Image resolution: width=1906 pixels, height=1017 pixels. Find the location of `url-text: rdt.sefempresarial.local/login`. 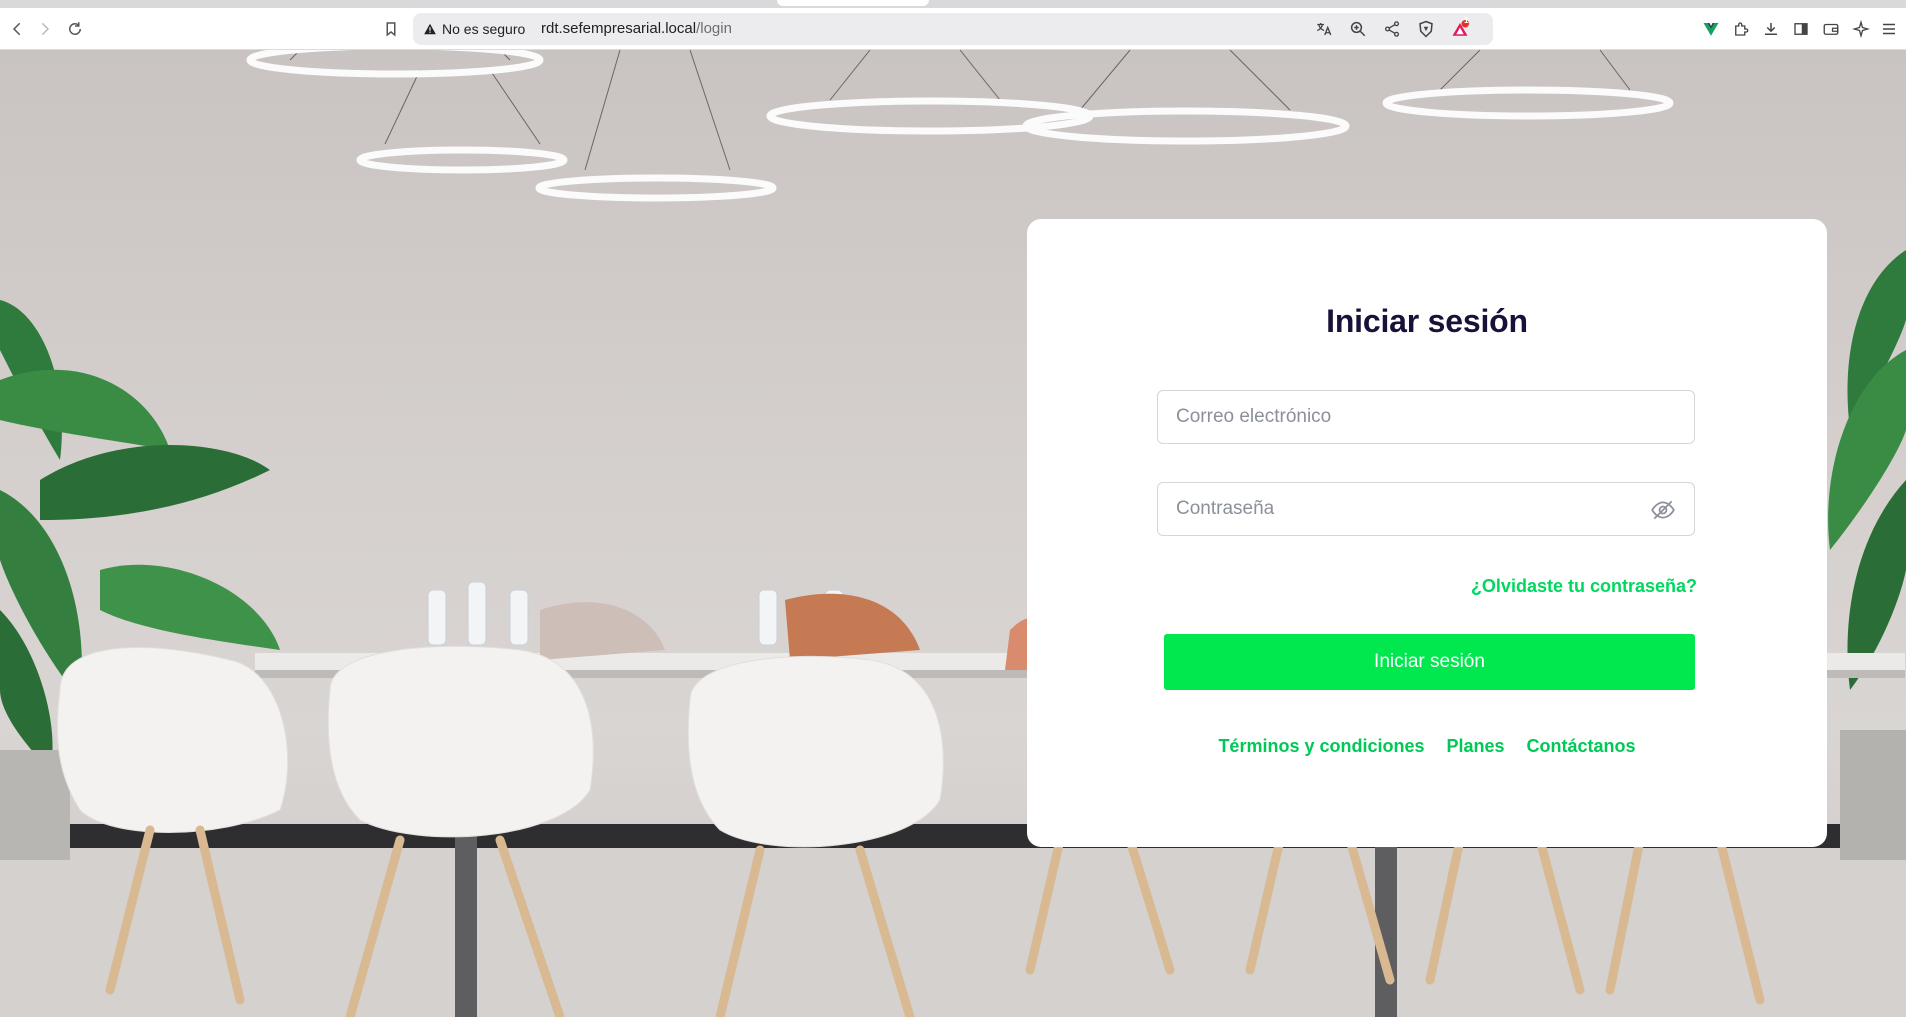

url-text: rdt.sefempresarial.local/login is located at coordinates (636, 29).